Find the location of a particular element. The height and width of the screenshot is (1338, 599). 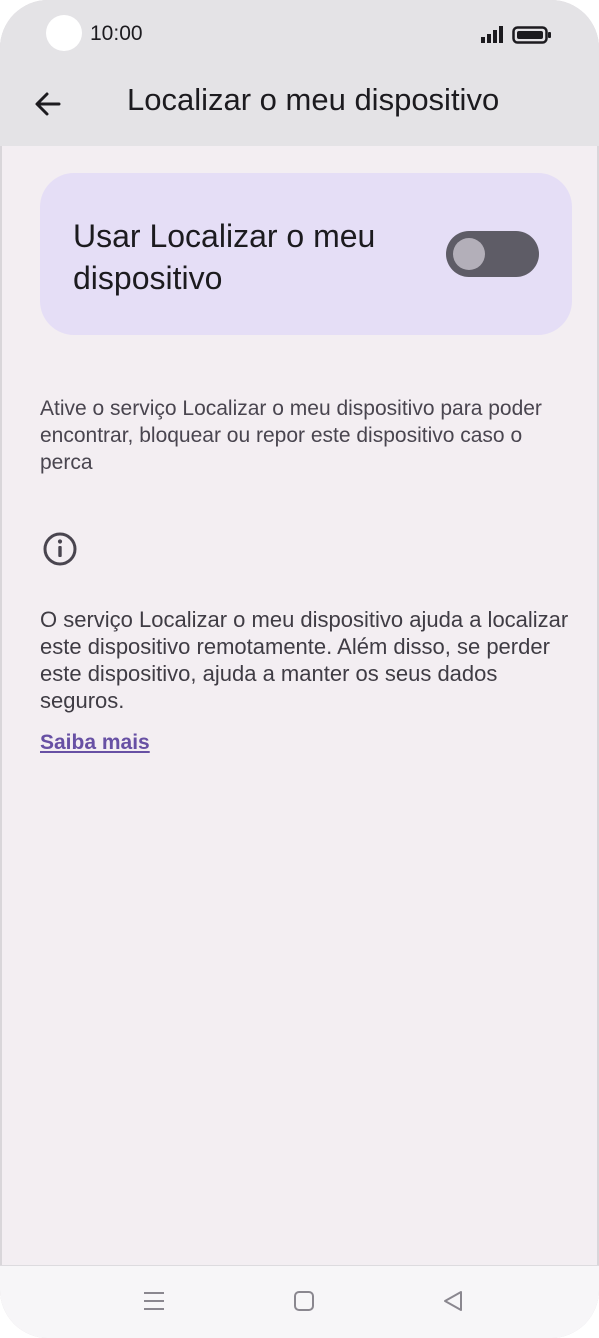

use-find-my-device-toggle-card: Usar Localizar o meu dispositivo is located at coordinates (306, 254).